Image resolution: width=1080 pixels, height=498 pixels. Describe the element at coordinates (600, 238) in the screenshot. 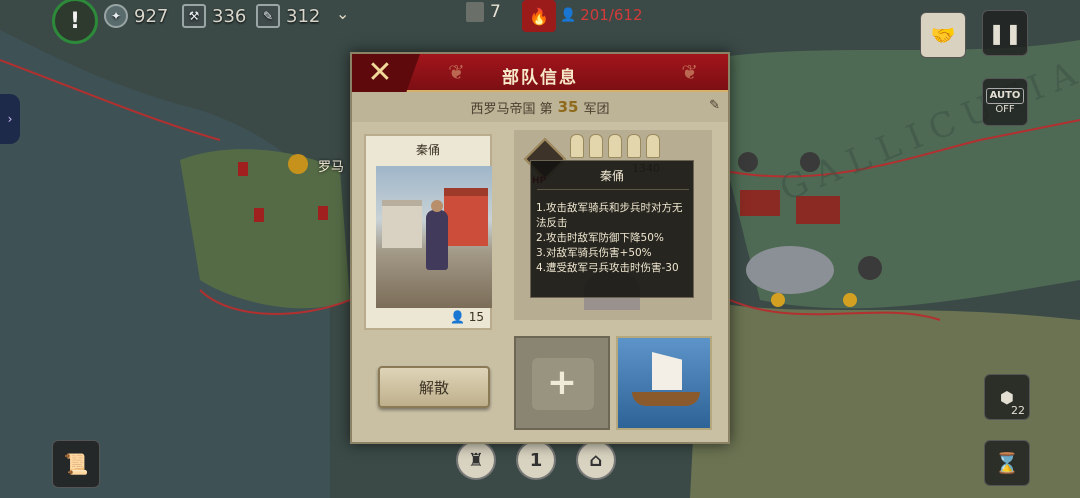

I see `skill-line: 2.攻击时敌军防御下降50%` at that location.